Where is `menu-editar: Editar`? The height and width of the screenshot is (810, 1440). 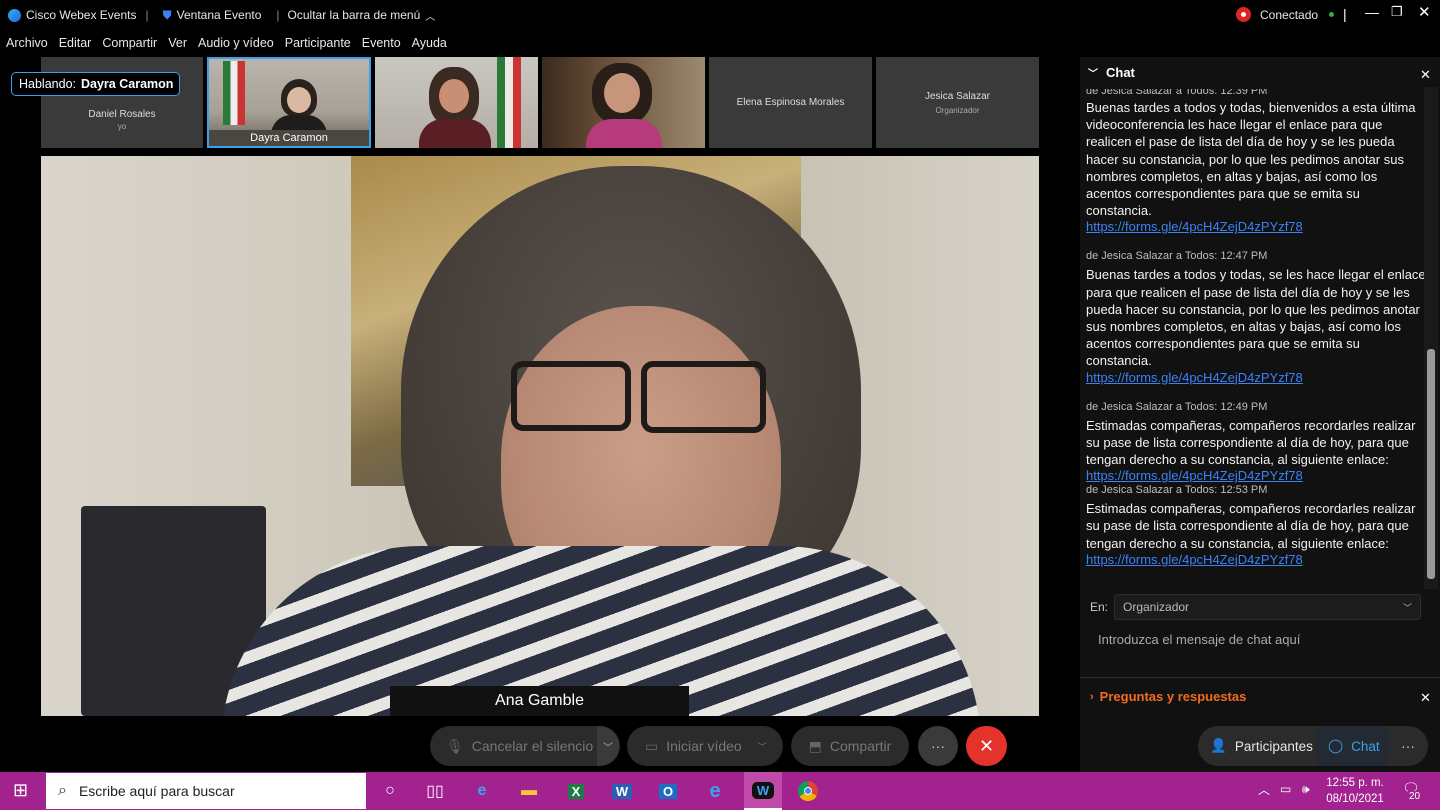 menu-editar: Editar is located at coordinates (75, 43).